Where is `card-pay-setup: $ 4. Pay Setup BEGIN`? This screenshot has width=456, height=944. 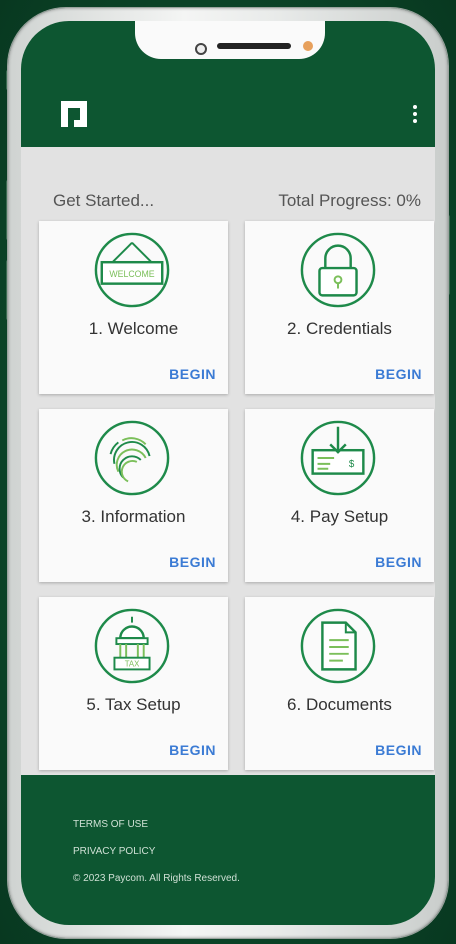 card-pay-setup: $ 4. Pay Setup BEGIN is located at coordinates (339, 495).